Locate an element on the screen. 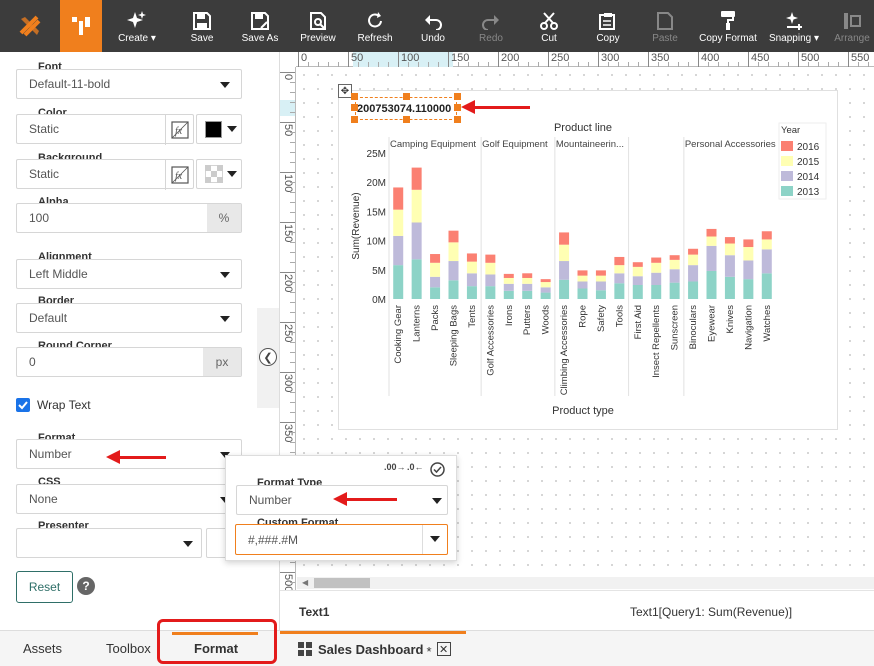 This screenshot has width=874, height=666. arrange-button: Arrange is located at coordinates (852, 26).